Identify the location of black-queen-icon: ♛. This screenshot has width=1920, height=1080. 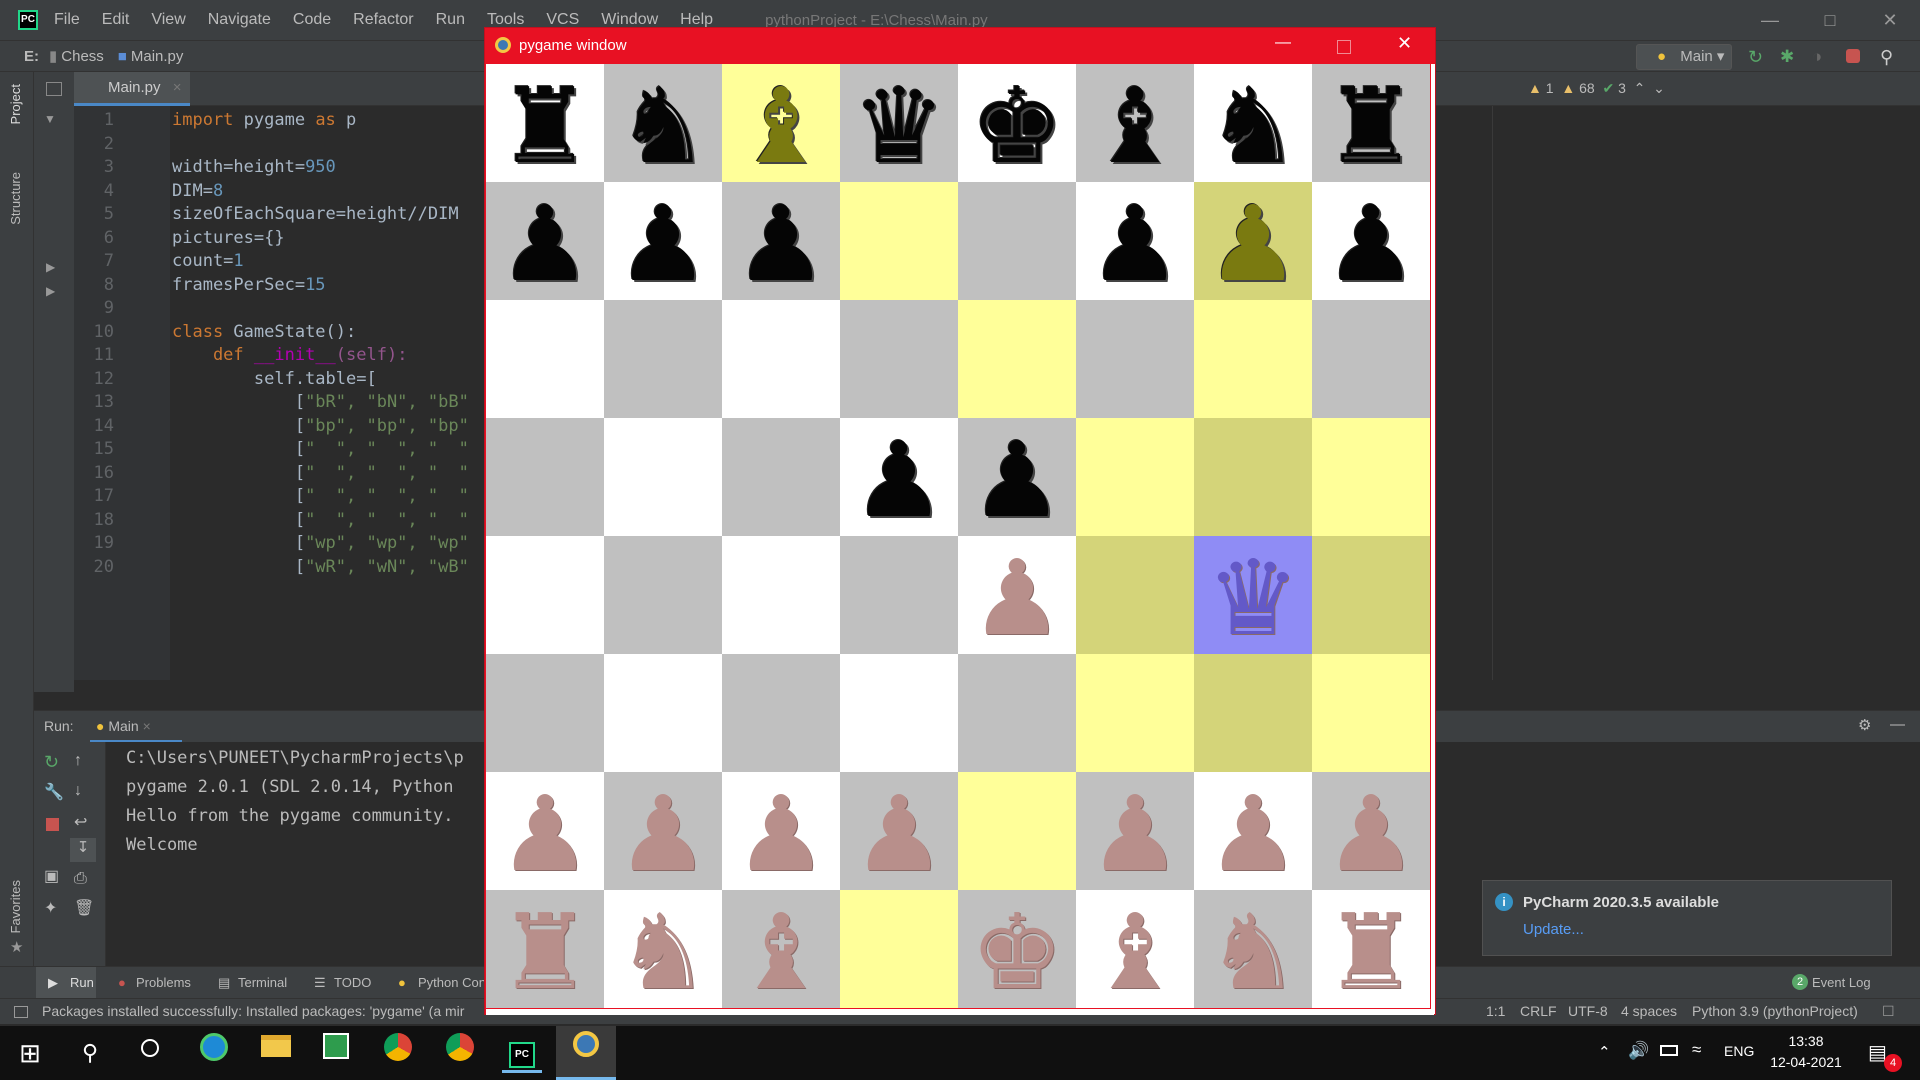
(898, 126).